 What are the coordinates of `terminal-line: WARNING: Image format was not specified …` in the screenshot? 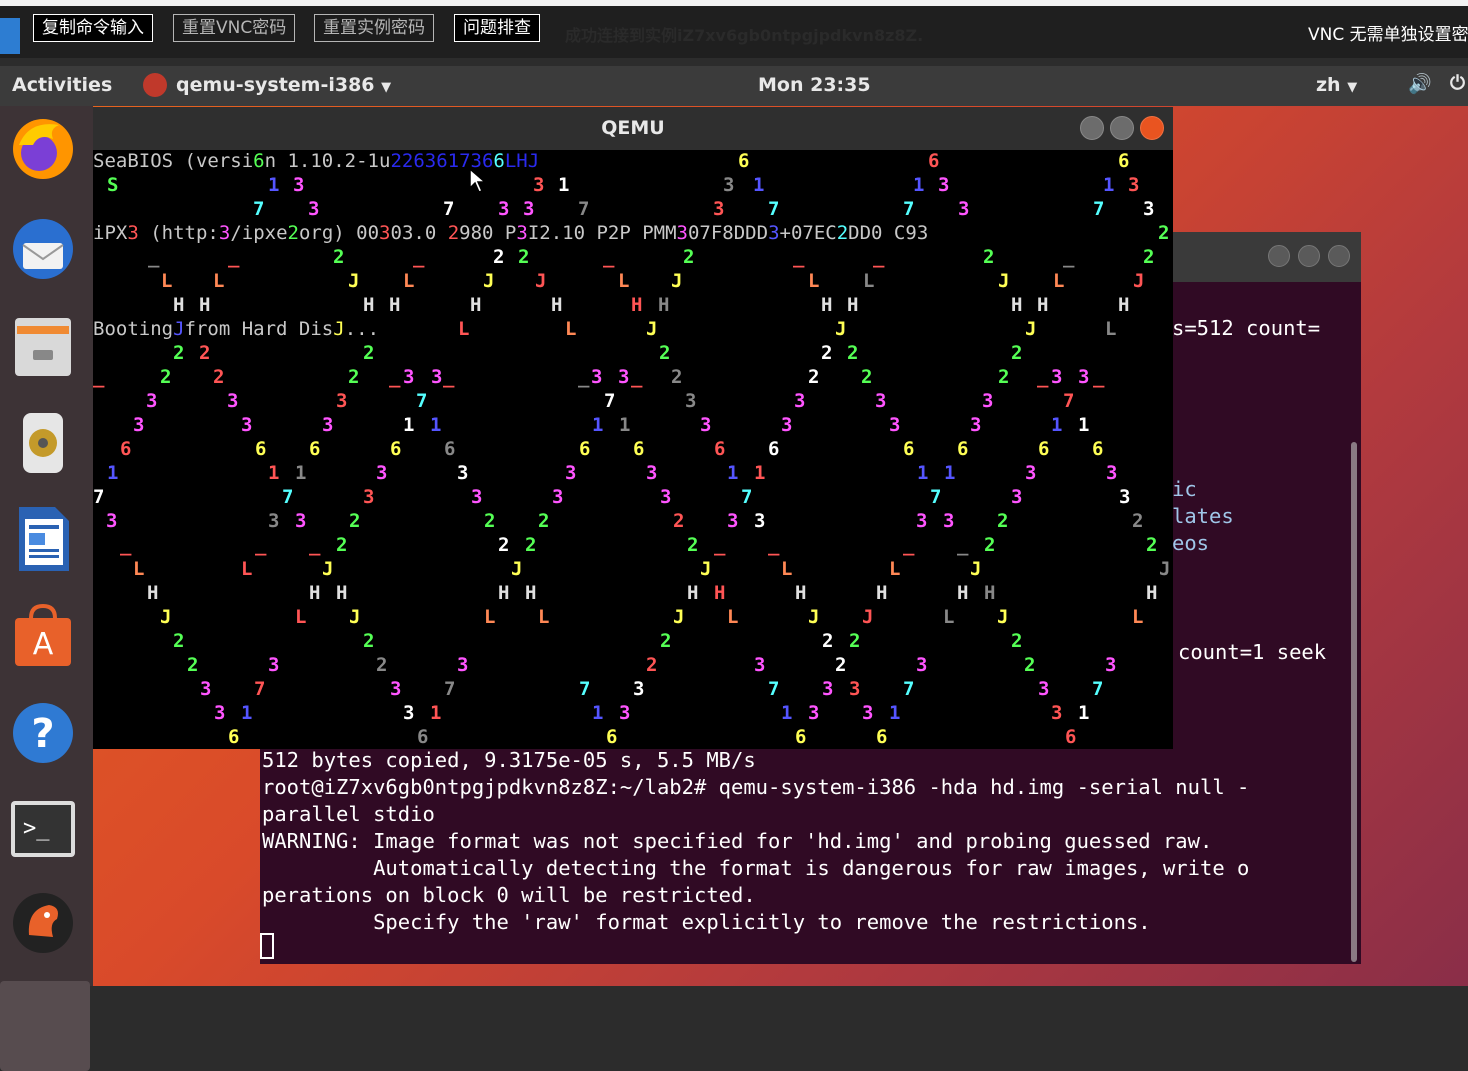 It's located at (737, 841).